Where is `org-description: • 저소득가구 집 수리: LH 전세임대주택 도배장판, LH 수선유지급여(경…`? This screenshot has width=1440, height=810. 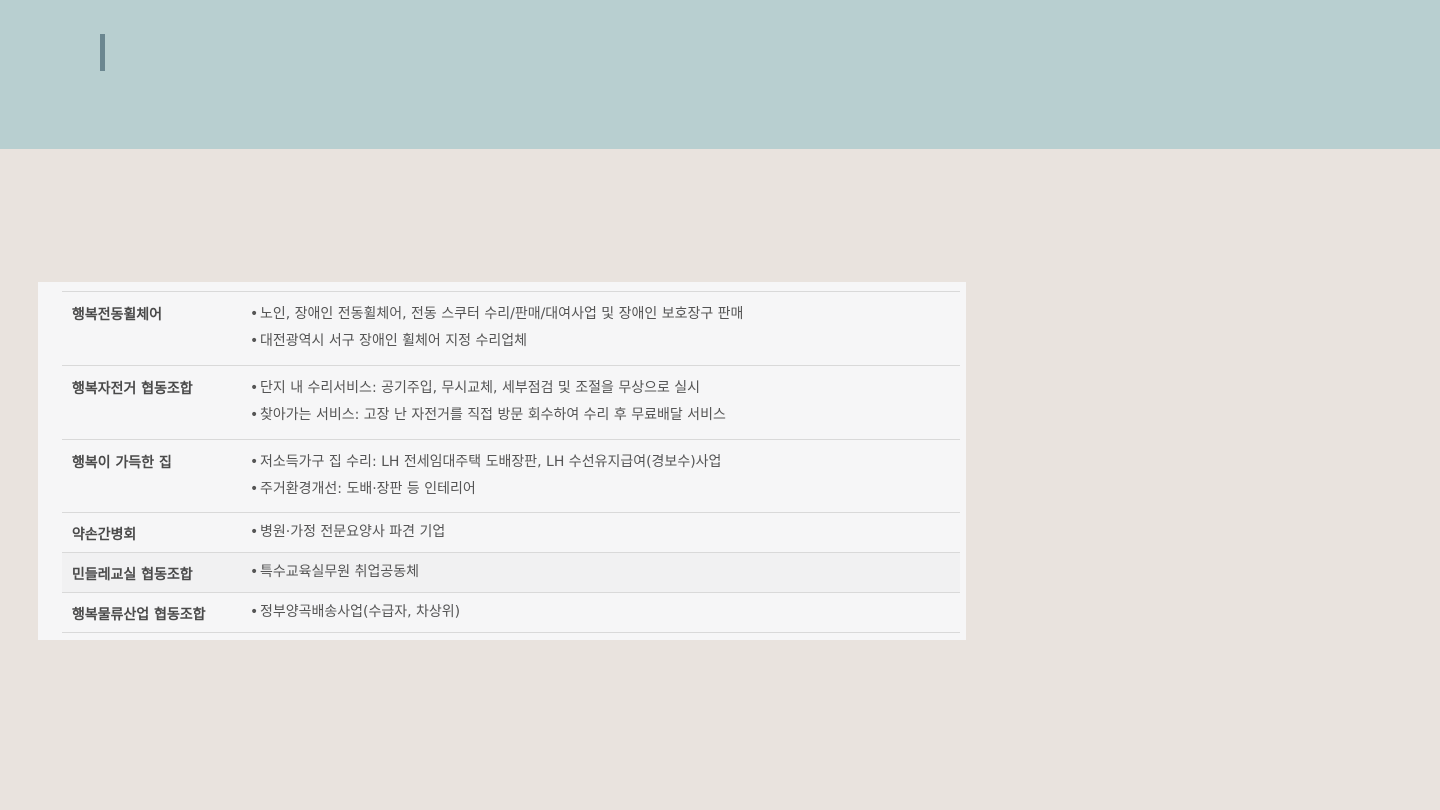 org-description: • 저소득가구 집 수리: LH 전세임대주택 도배장판, LH 수선유지급여(경… is located at coordinates (485, 479).